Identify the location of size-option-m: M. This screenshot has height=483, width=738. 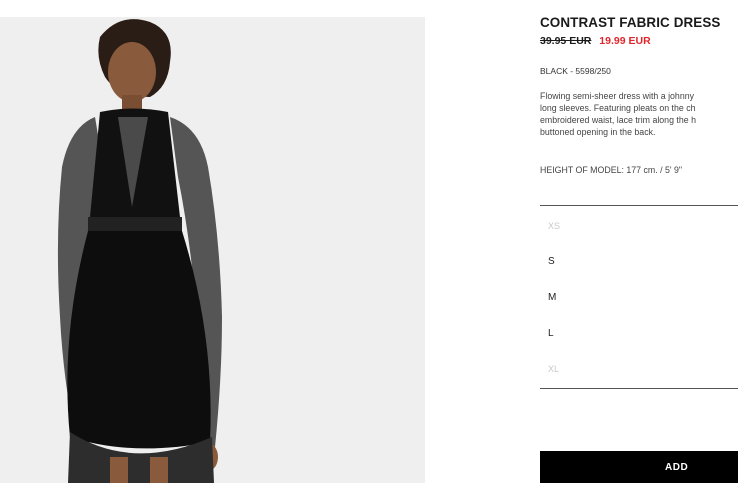
(552, 297).